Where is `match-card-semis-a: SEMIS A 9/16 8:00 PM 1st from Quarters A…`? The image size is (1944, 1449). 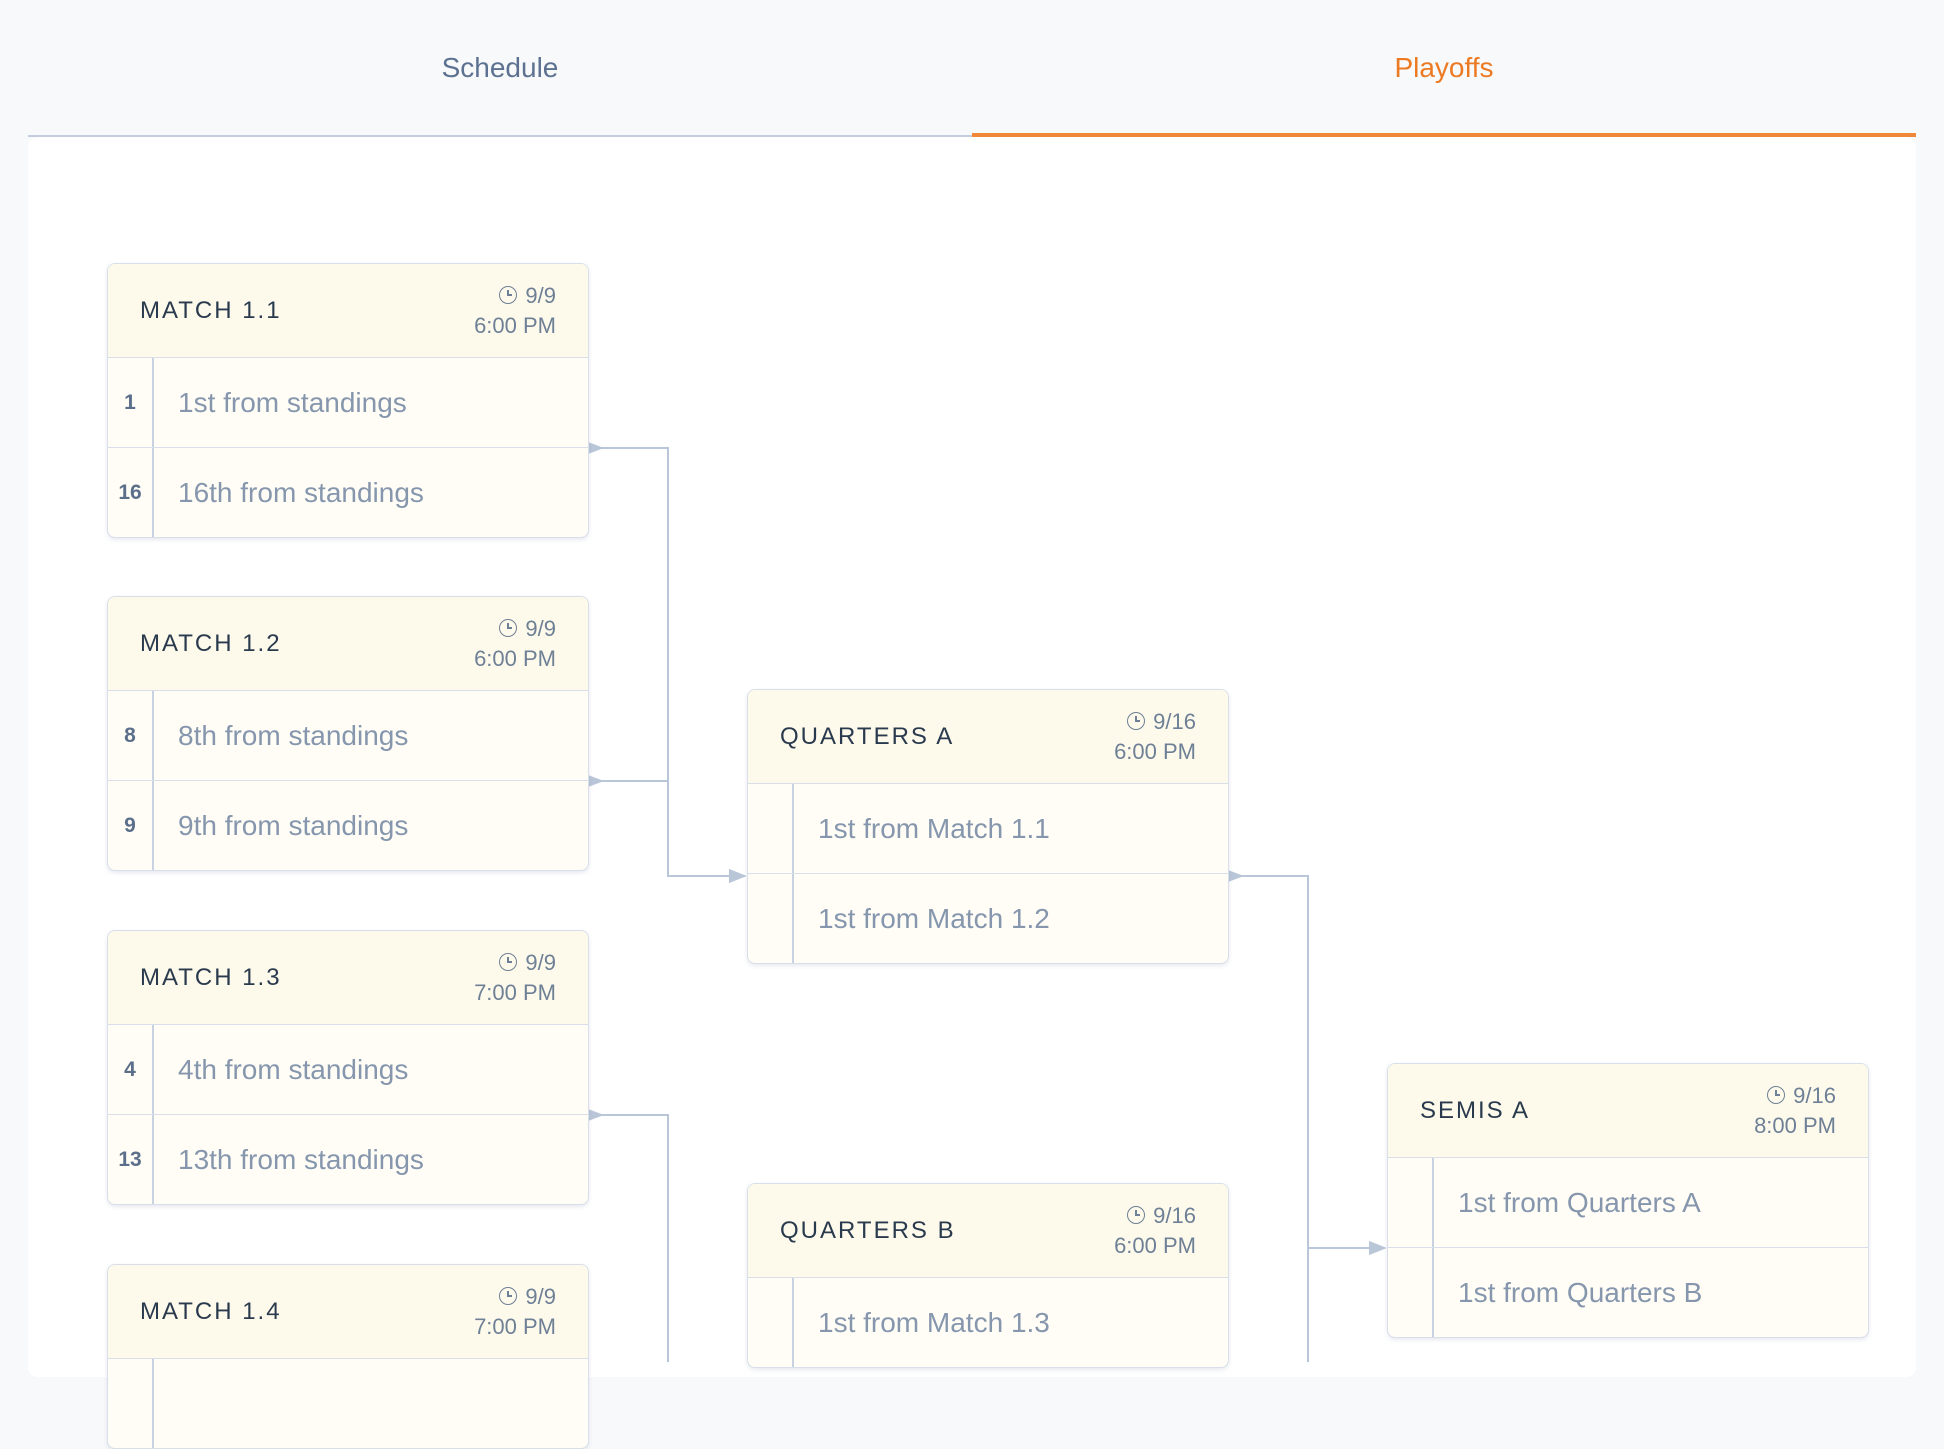 match-card-semis-a: SEMIS A 9/16 8:00 PM 1st from Quarters A… is located at coordinates (1628, 1200).